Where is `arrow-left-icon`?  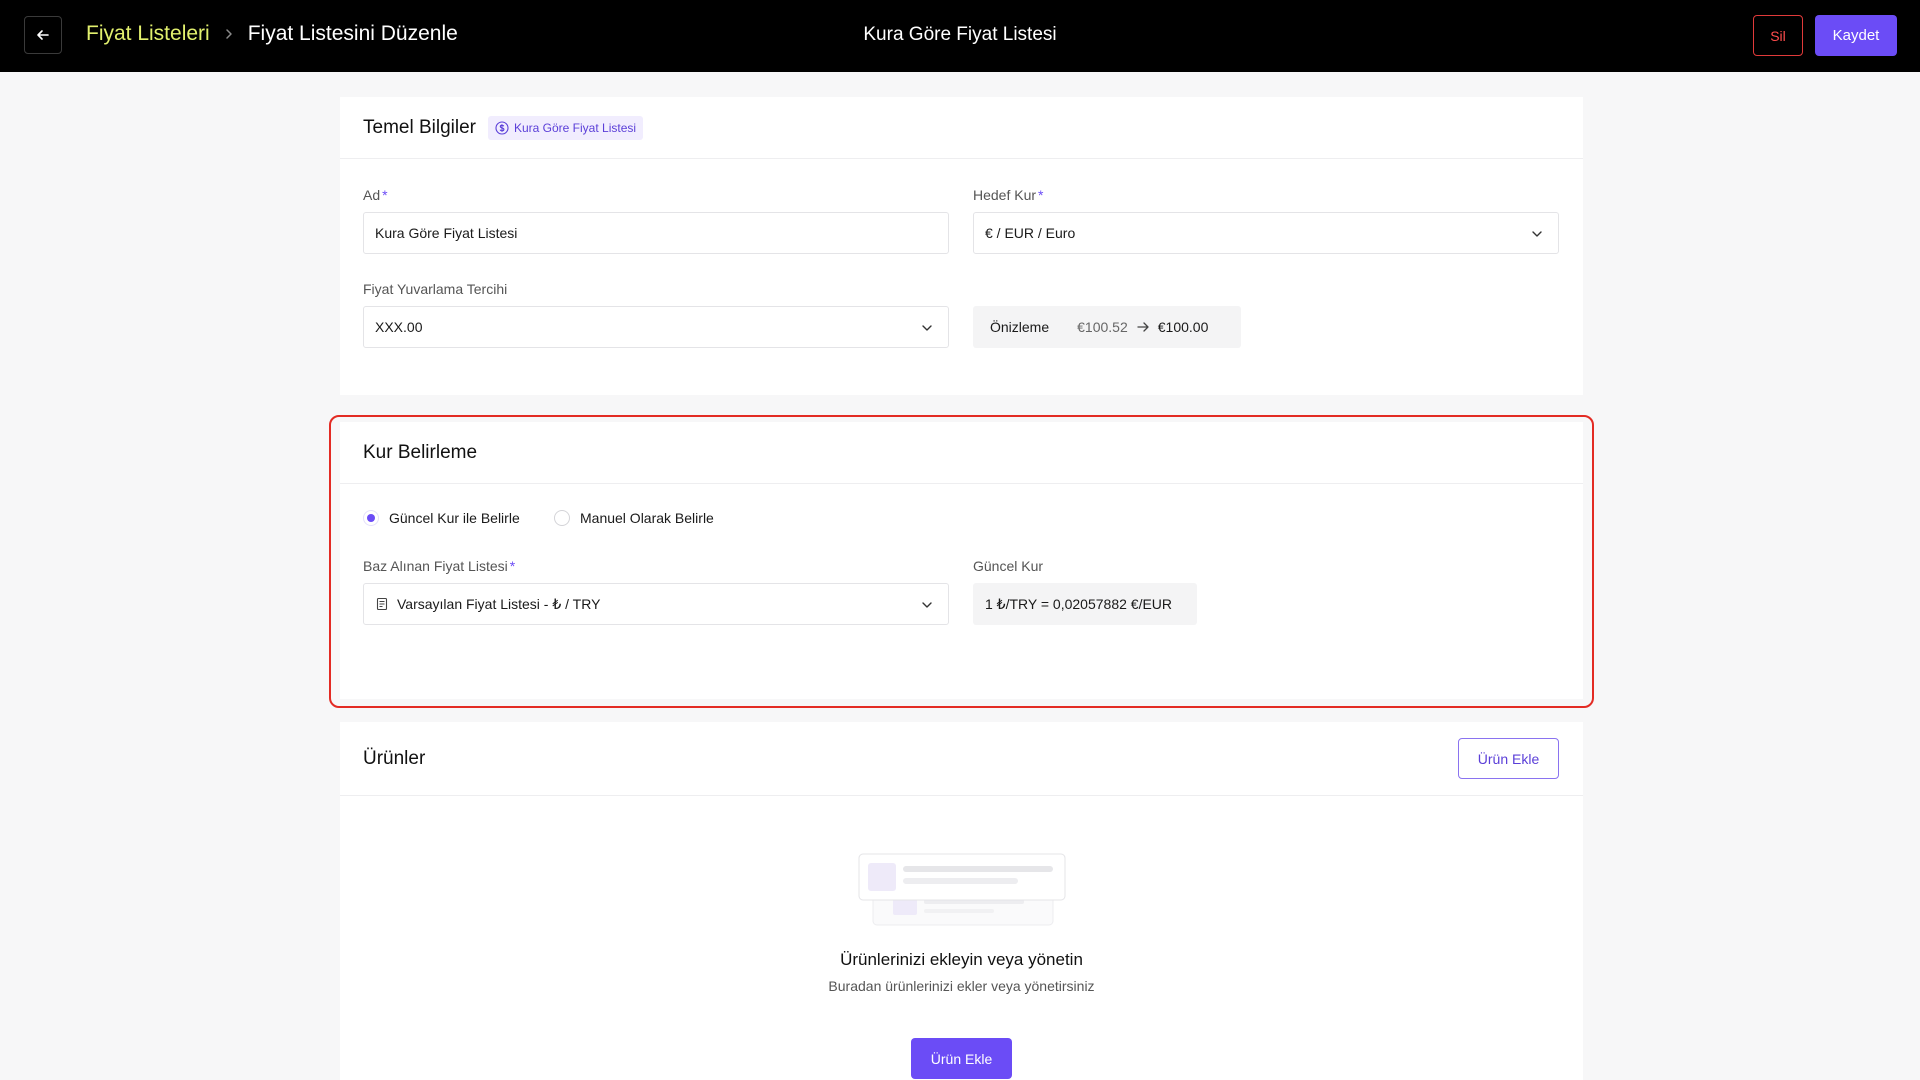
arrow-left-icon is located at coordinates (43, 35).